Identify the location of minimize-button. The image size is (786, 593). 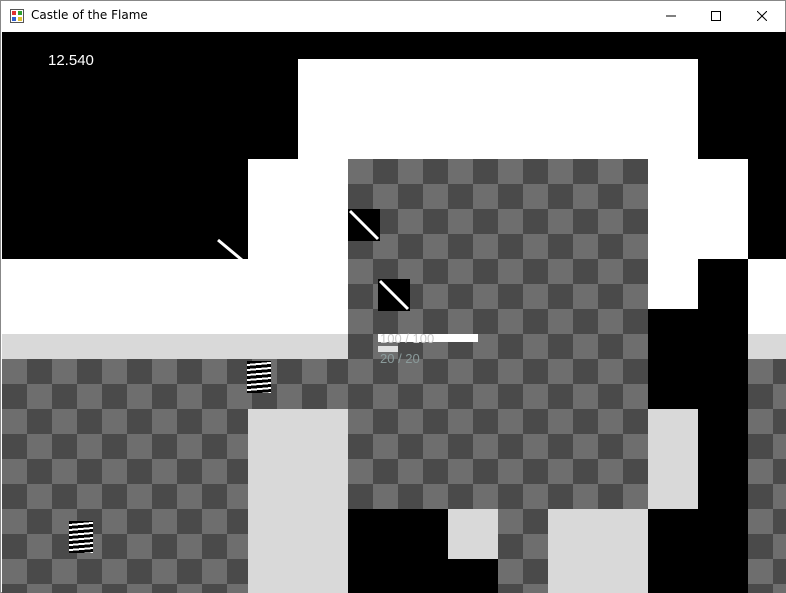
(671, 16).